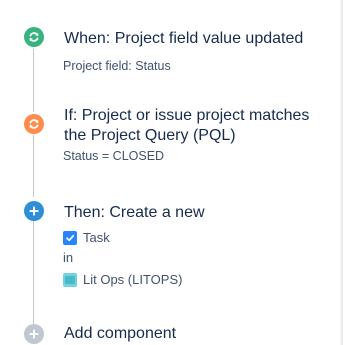  Describe the element at coordinates (120, 333) in the screenshot. I see `add-component-button: Add component` at that location.